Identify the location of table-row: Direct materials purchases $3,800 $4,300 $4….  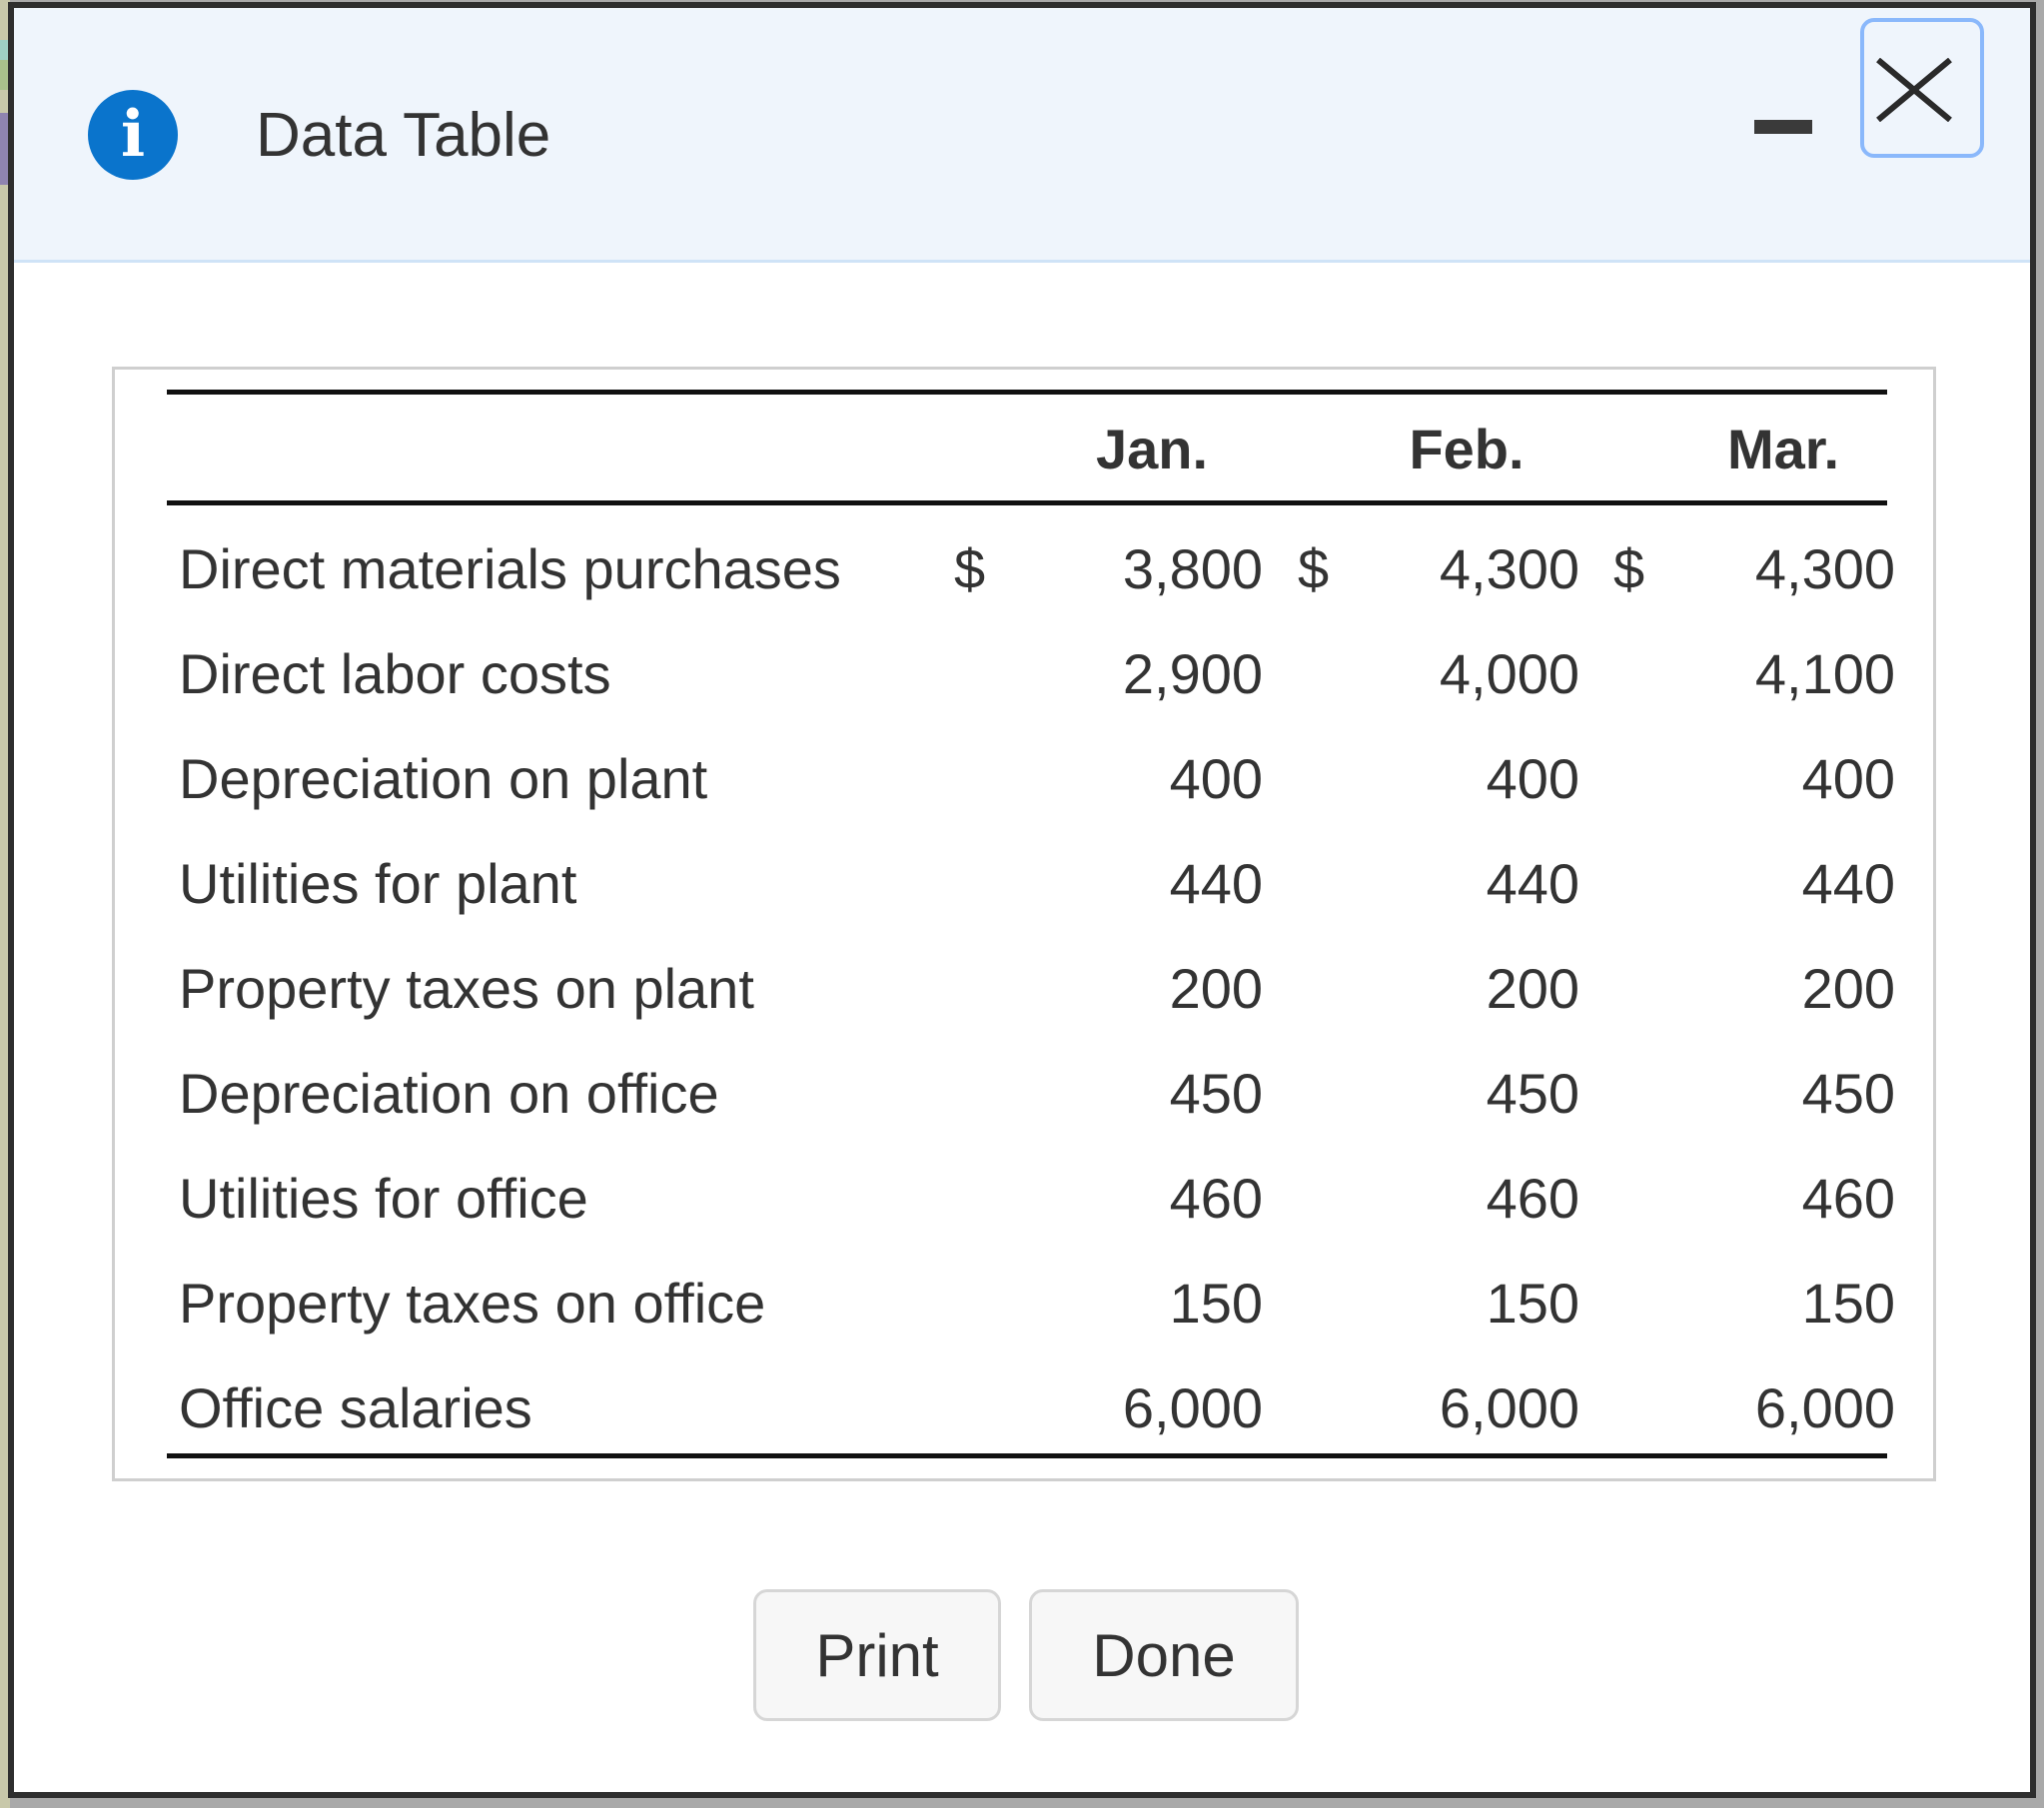
(1027, 569).